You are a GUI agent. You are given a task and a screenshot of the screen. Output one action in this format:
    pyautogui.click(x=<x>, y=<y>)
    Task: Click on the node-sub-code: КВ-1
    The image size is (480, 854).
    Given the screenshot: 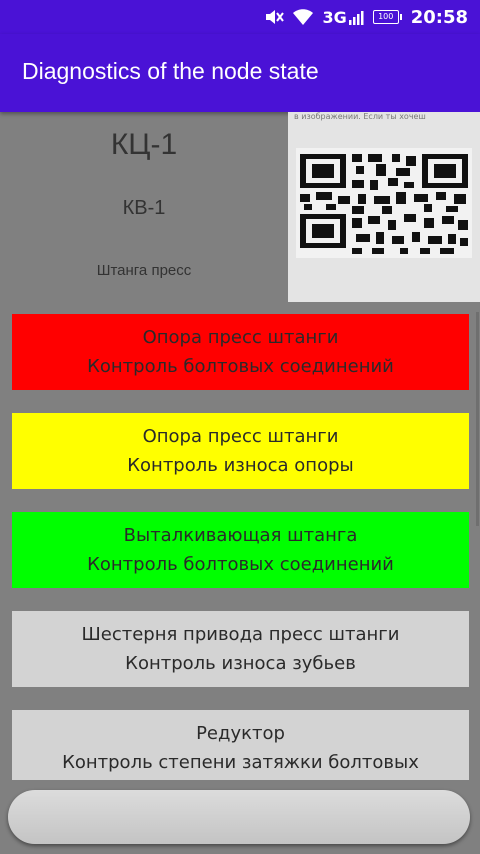 What is the action you would take?
    pyautogui.click(x=144, y=208)
    